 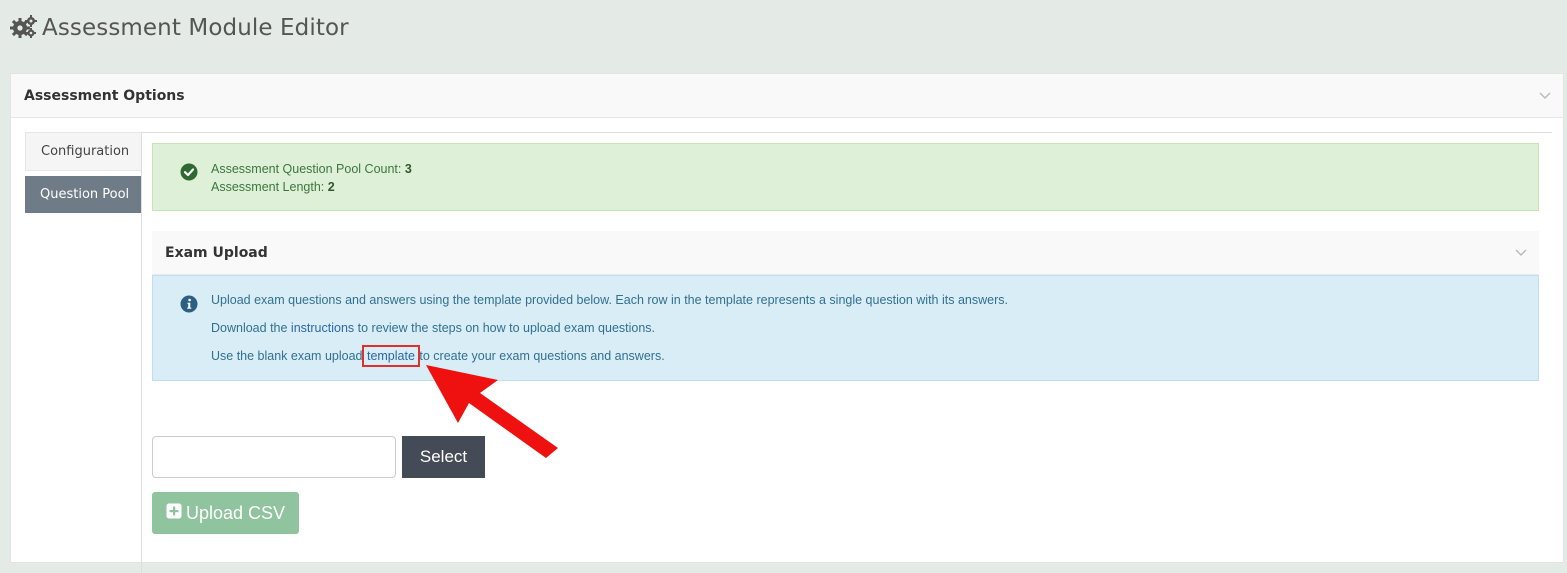 What do you see at coordinates (787, 96) in the screenshot?
I see `assessment-options-heading: Assessment Options` at bounding box center [787, 96].